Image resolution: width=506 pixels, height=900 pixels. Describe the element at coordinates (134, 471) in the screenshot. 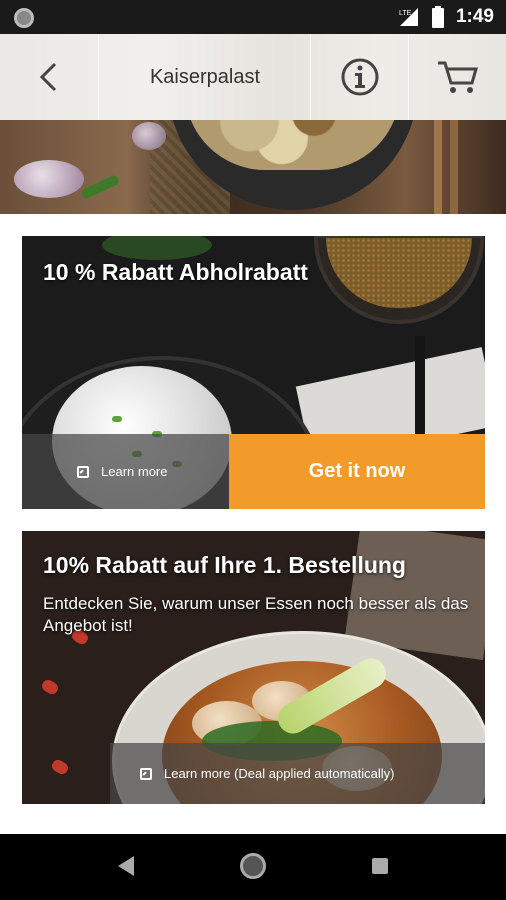

I see `learn-more-label: Learn more` at that location.